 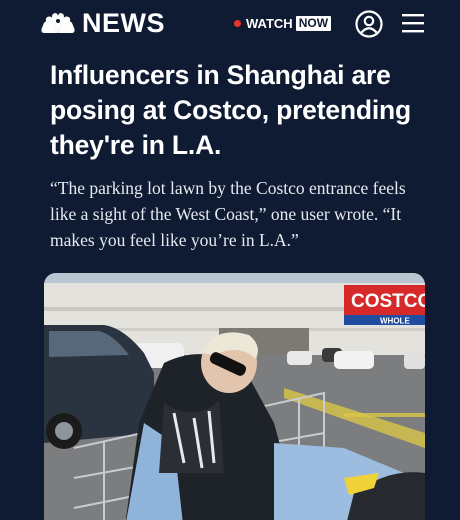 What do you see at coordinates (123, 22) in the screenshot?
I see `logo-text: NEWS` at bounding box center [123, 22].